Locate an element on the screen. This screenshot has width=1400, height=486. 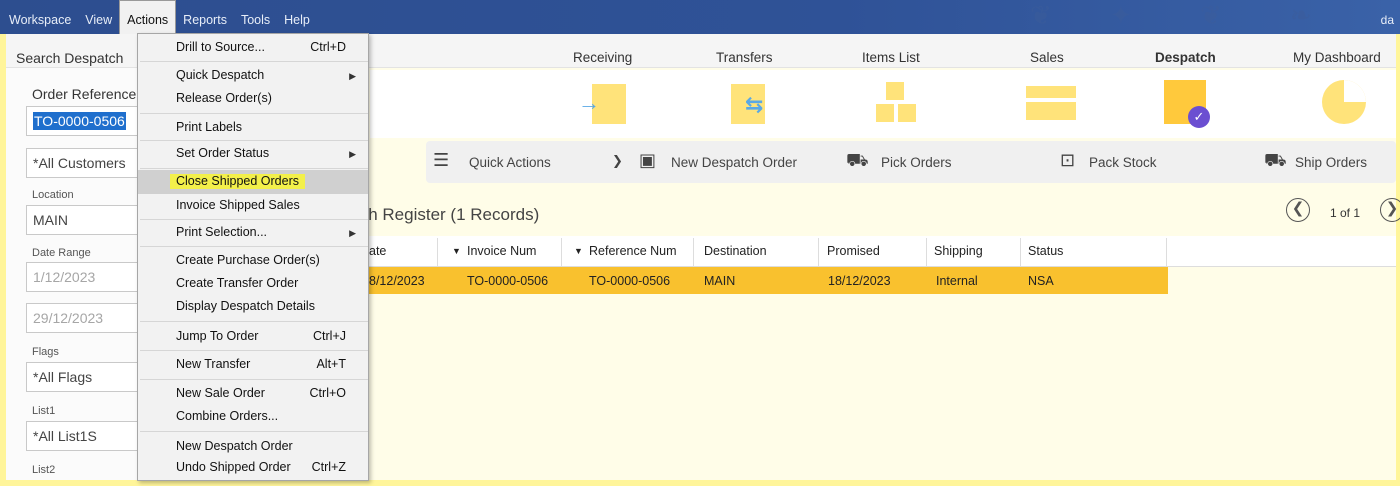
menu-item-create-purchase-orders: Create Purchase Order(s) is located at coordinates (253, 261).